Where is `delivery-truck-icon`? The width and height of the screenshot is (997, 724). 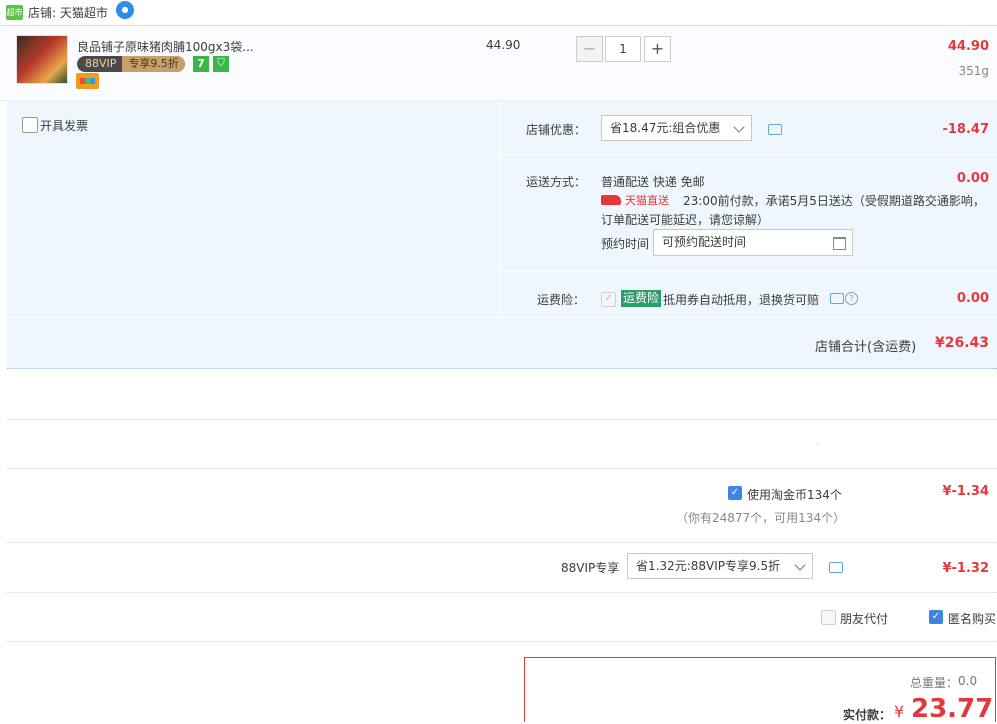
delivery-truck-icon is located at coordinates (611, 200).